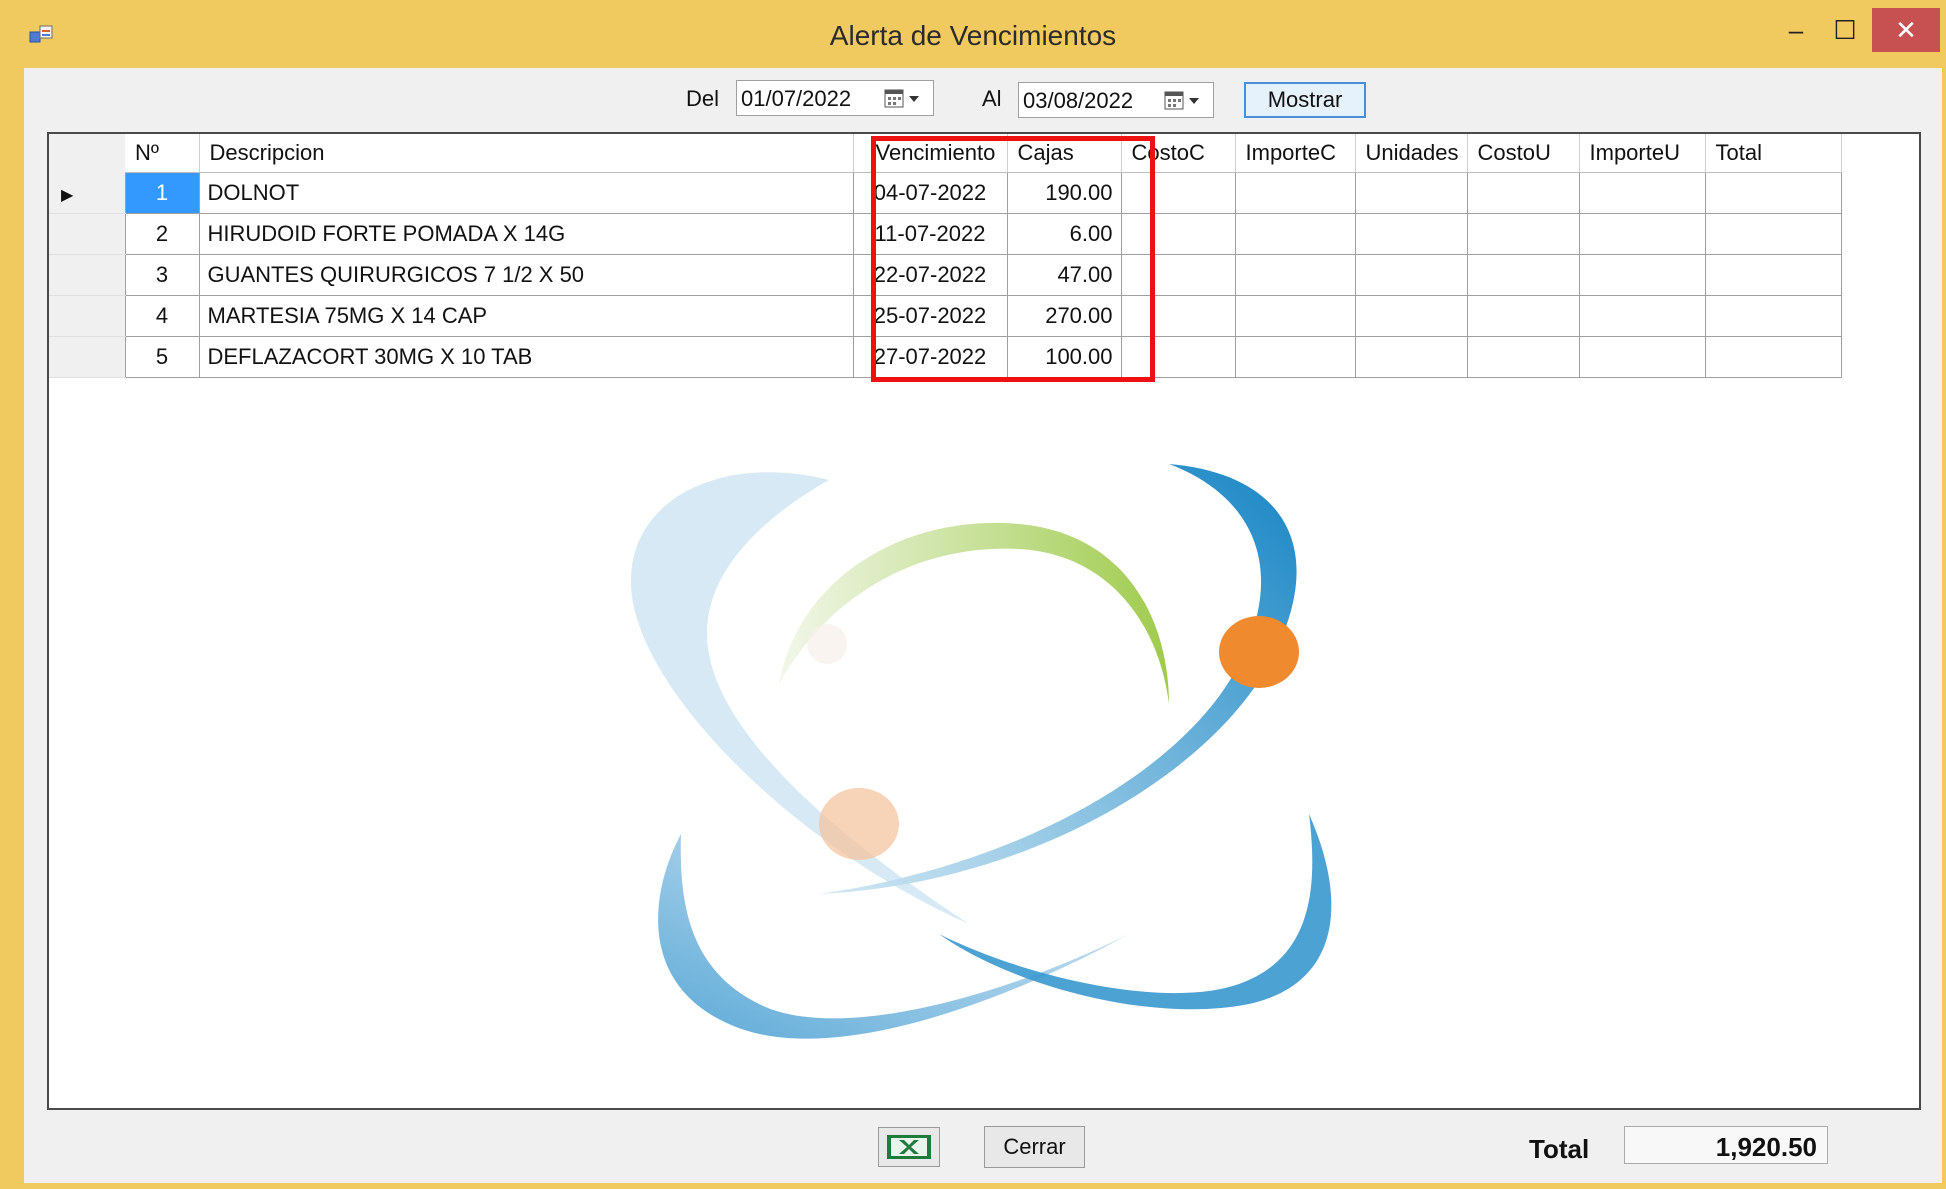 The height and width of the screenshot is (1189, 1946). What do you see at coordinates (1642, 153) in the screenshot?
I see `column-header-importeu: ImporteU` at bounding box center [1642, 153].